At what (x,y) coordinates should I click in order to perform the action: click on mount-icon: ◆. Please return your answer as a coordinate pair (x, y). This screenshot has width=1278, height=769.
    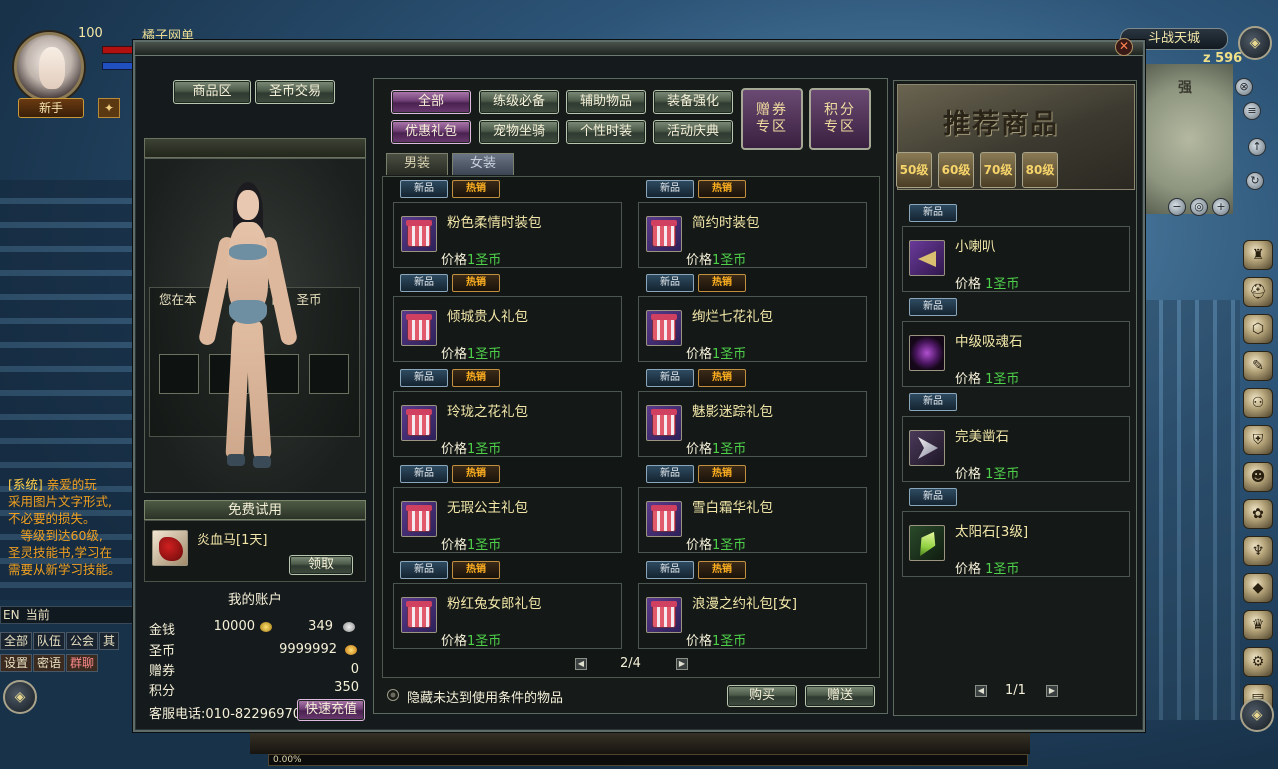
    Looking at the image, I should click on (1258, 588).